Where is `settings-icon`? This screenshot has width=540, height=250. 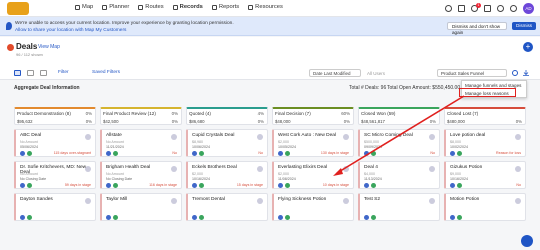
settings-icon is located at coordinates (513, 8).